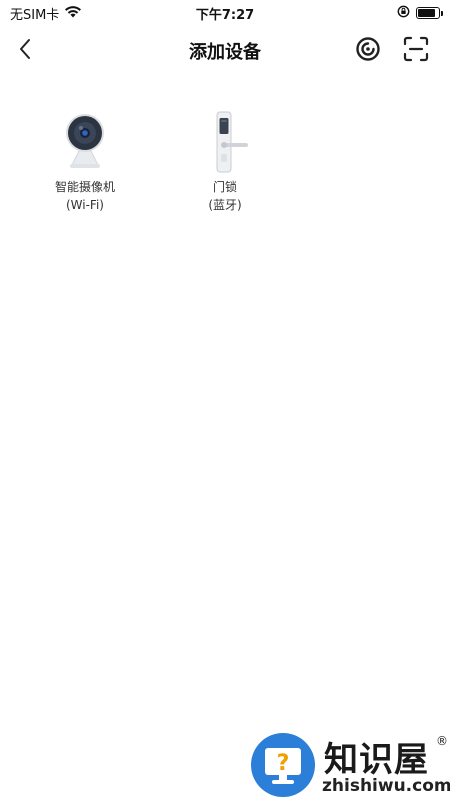 The height and width of the screenshot is (800, 450). I want to click on status-time: 下午7:27, so click(225, 15).